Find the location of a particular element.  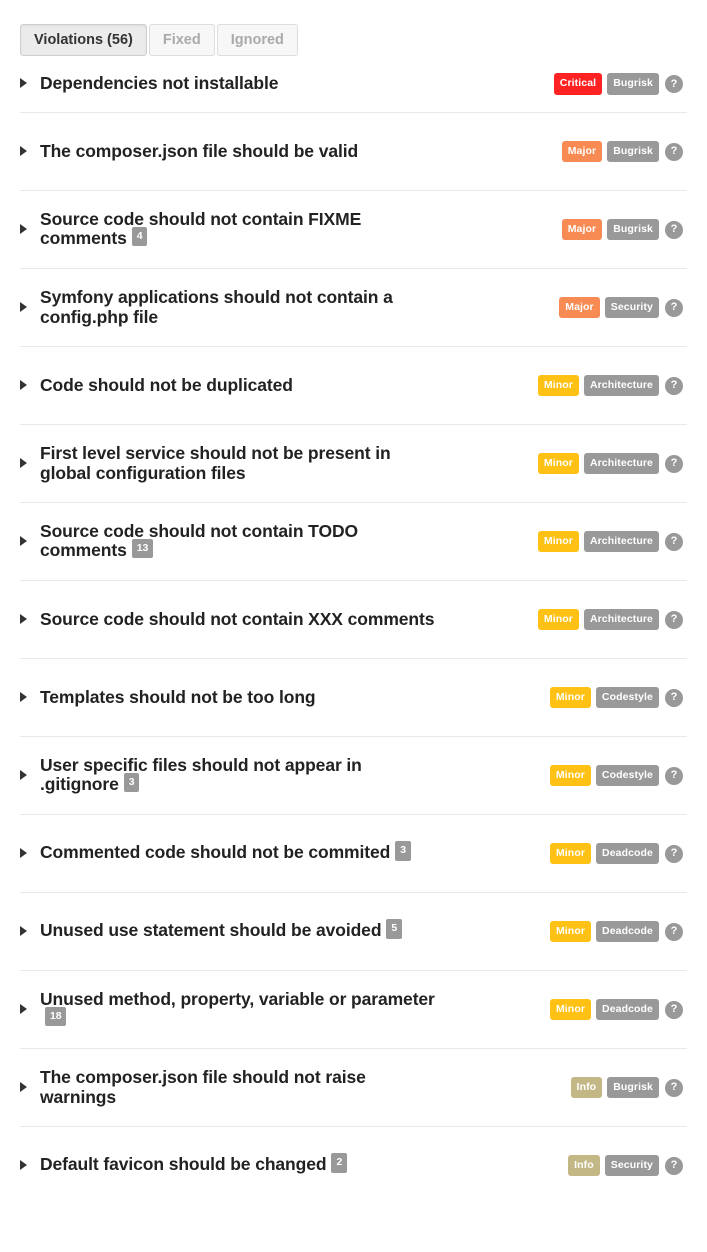

category-badge: Deadcode is located at coordinates (627, 1009).